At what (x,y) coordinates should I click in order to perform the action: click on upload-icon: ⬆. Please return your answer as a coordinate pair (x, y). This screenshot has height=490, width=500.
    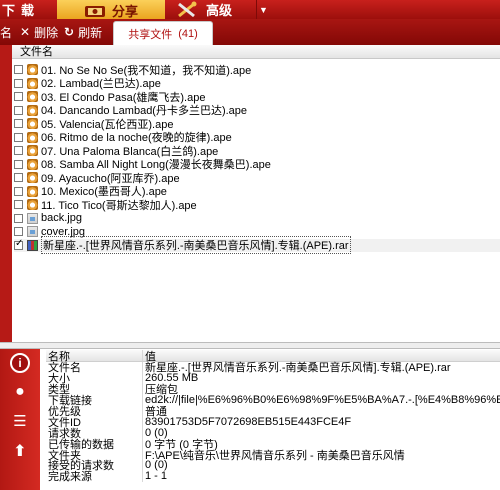
    Looking at the image, I should click on (20, 451).